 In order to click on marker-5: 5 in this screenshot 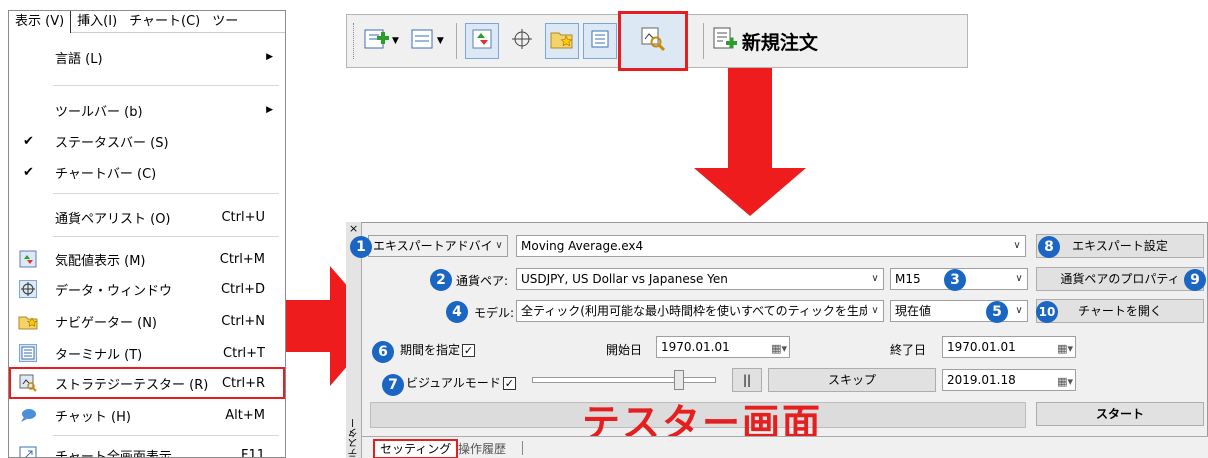, I will do `click(997, 312)`.